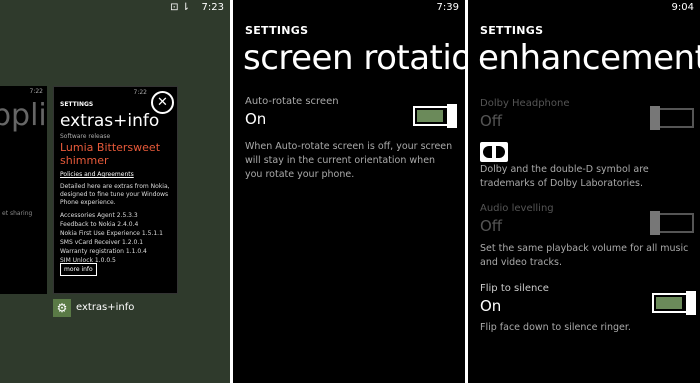  What do you see at coordinates (23, 190) in the screenshot?
I see `app-card-previous: 7:22 pplicat et sharing` at bounding box center [23, 190].